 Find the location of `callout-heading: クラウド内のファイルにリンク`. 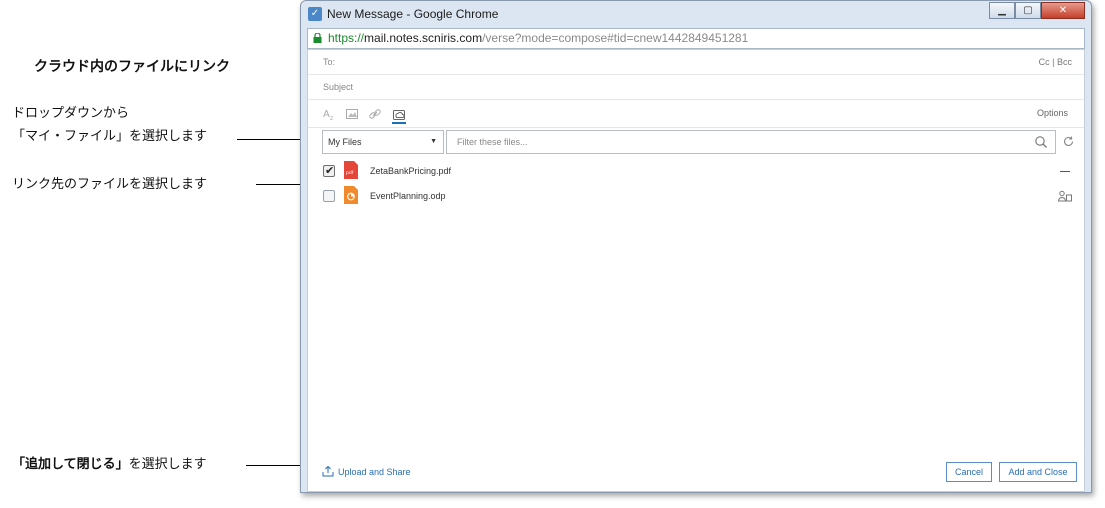

callout-heading: クラウド内のファイルにリンク is located at coordinates (132, 67).